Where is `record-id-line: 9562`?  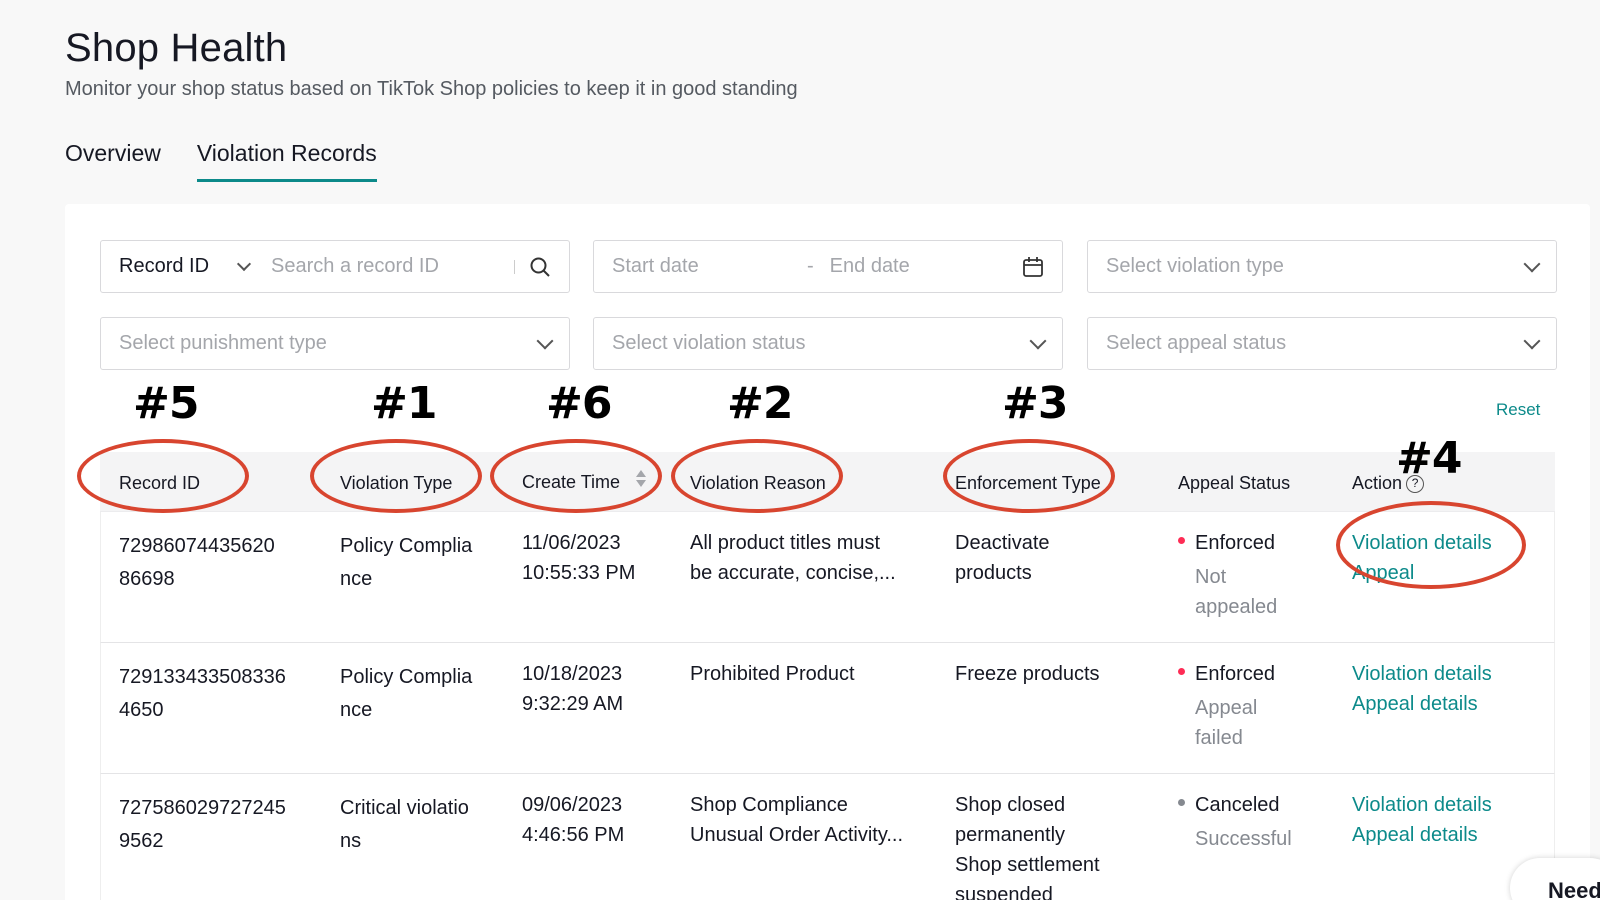 record-id-line: 9562 is located at coordinates (141, 841).